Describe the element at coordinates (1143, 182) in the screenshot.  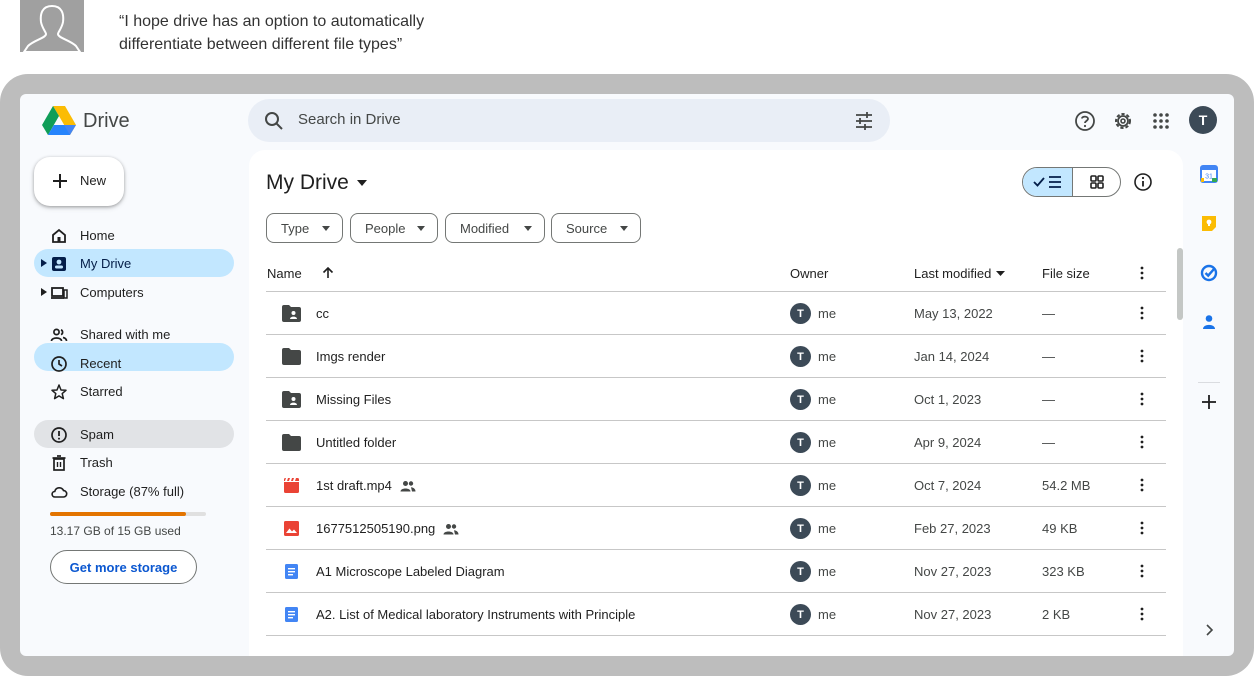
I see `info-icon` at that location.